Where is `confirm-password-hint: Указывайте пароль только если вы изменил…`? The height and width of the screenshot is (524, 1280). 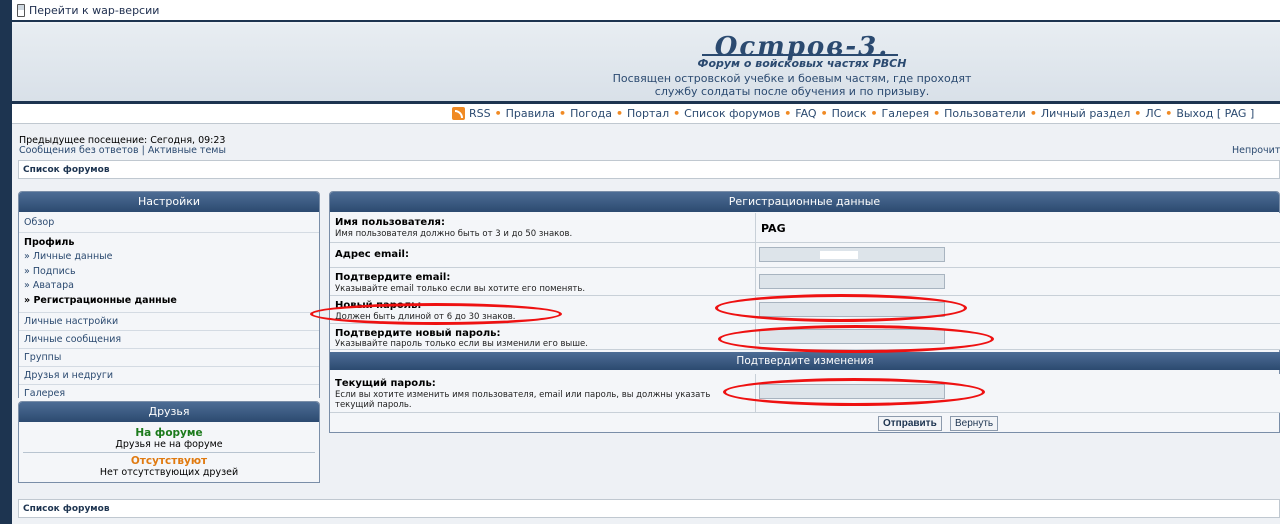
confirm-password-hint: Указывайте пароль только если вы изменил… is located at coordinates (461, 344).